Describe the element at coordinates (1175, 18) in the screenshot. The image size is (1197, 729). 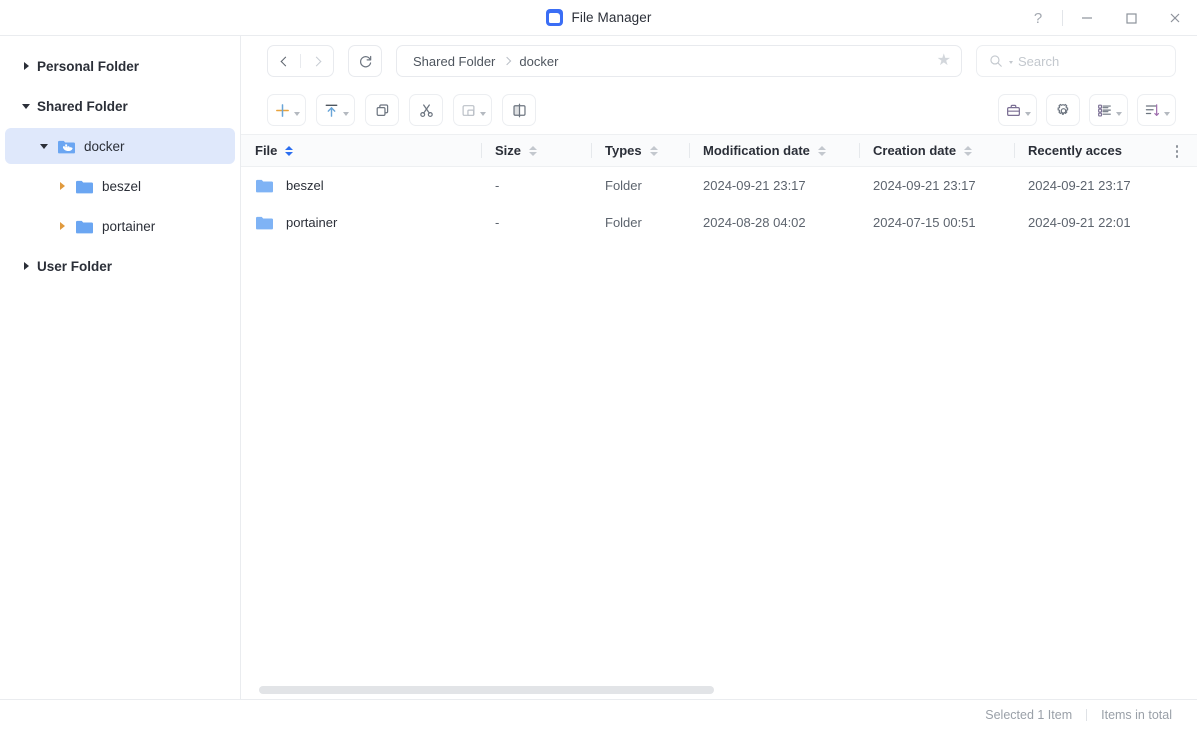
I see `close-button` at that location.